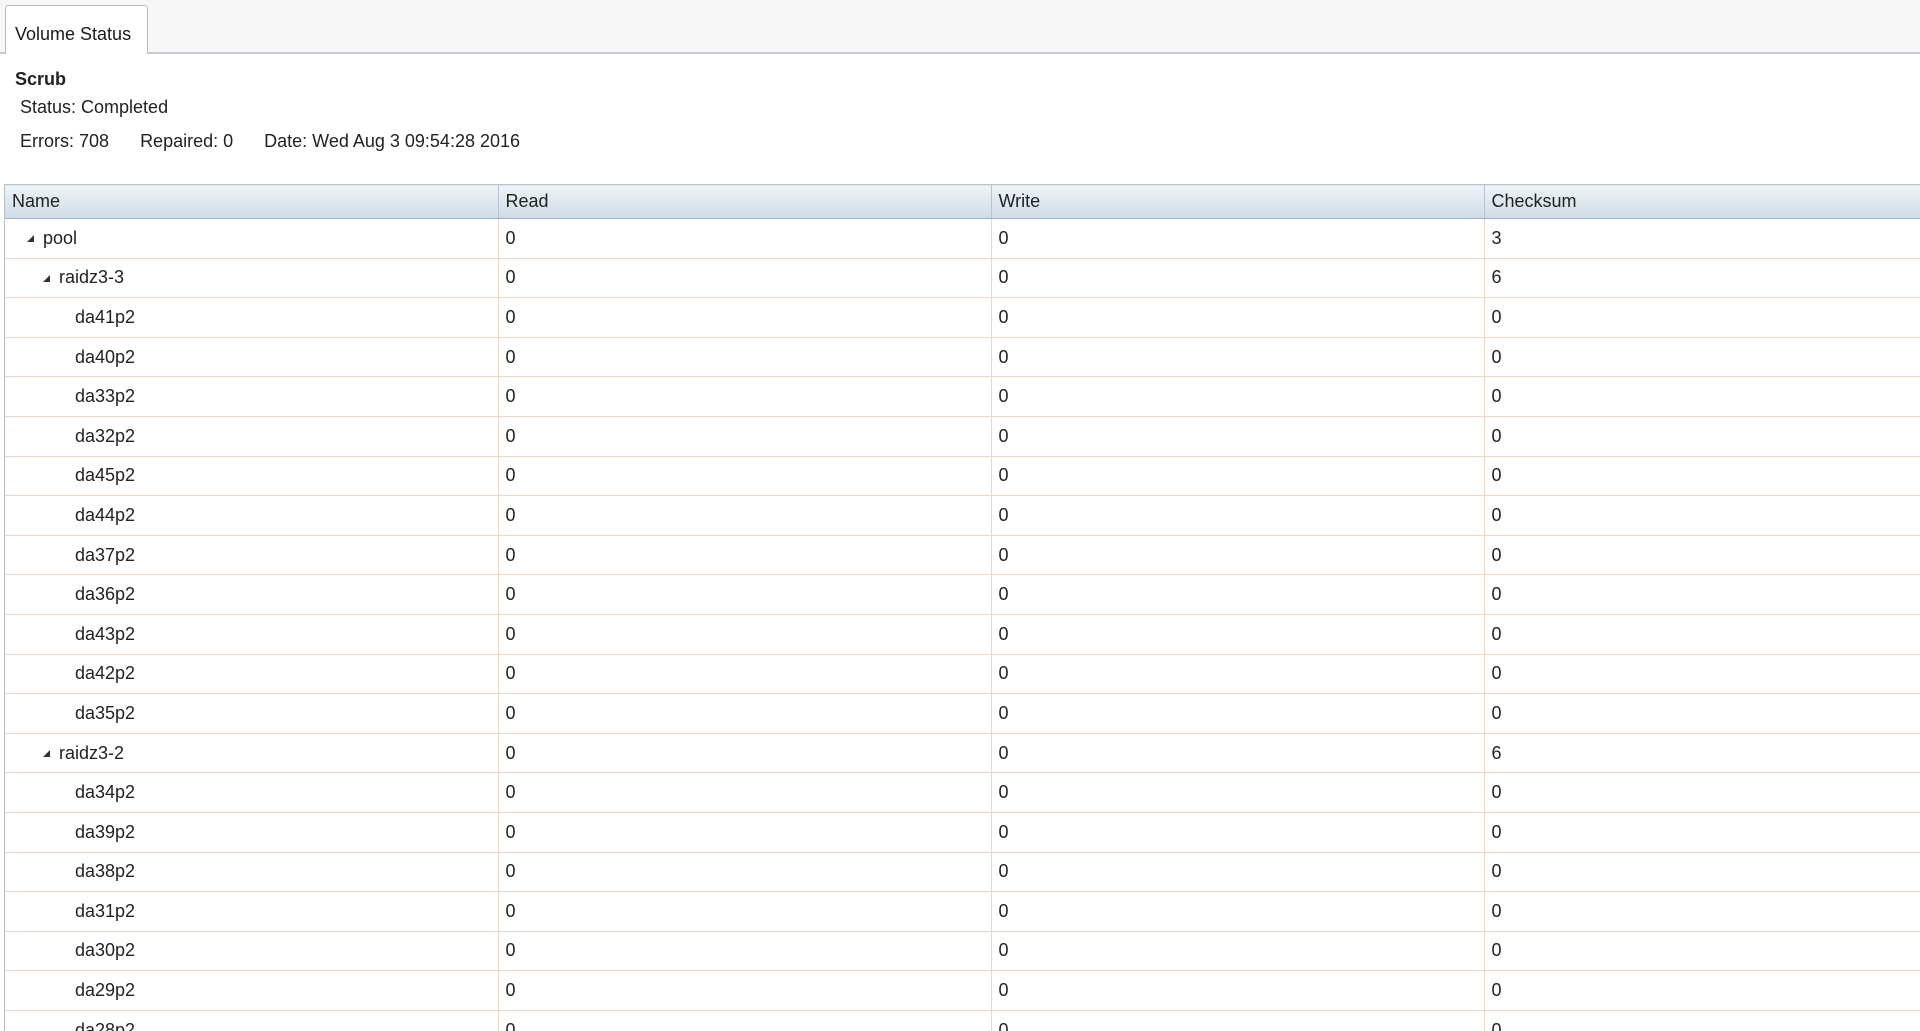 The height and width of the screenshot is (1031, 1920). I want to click on cell-name: pool, so click(252, 238).